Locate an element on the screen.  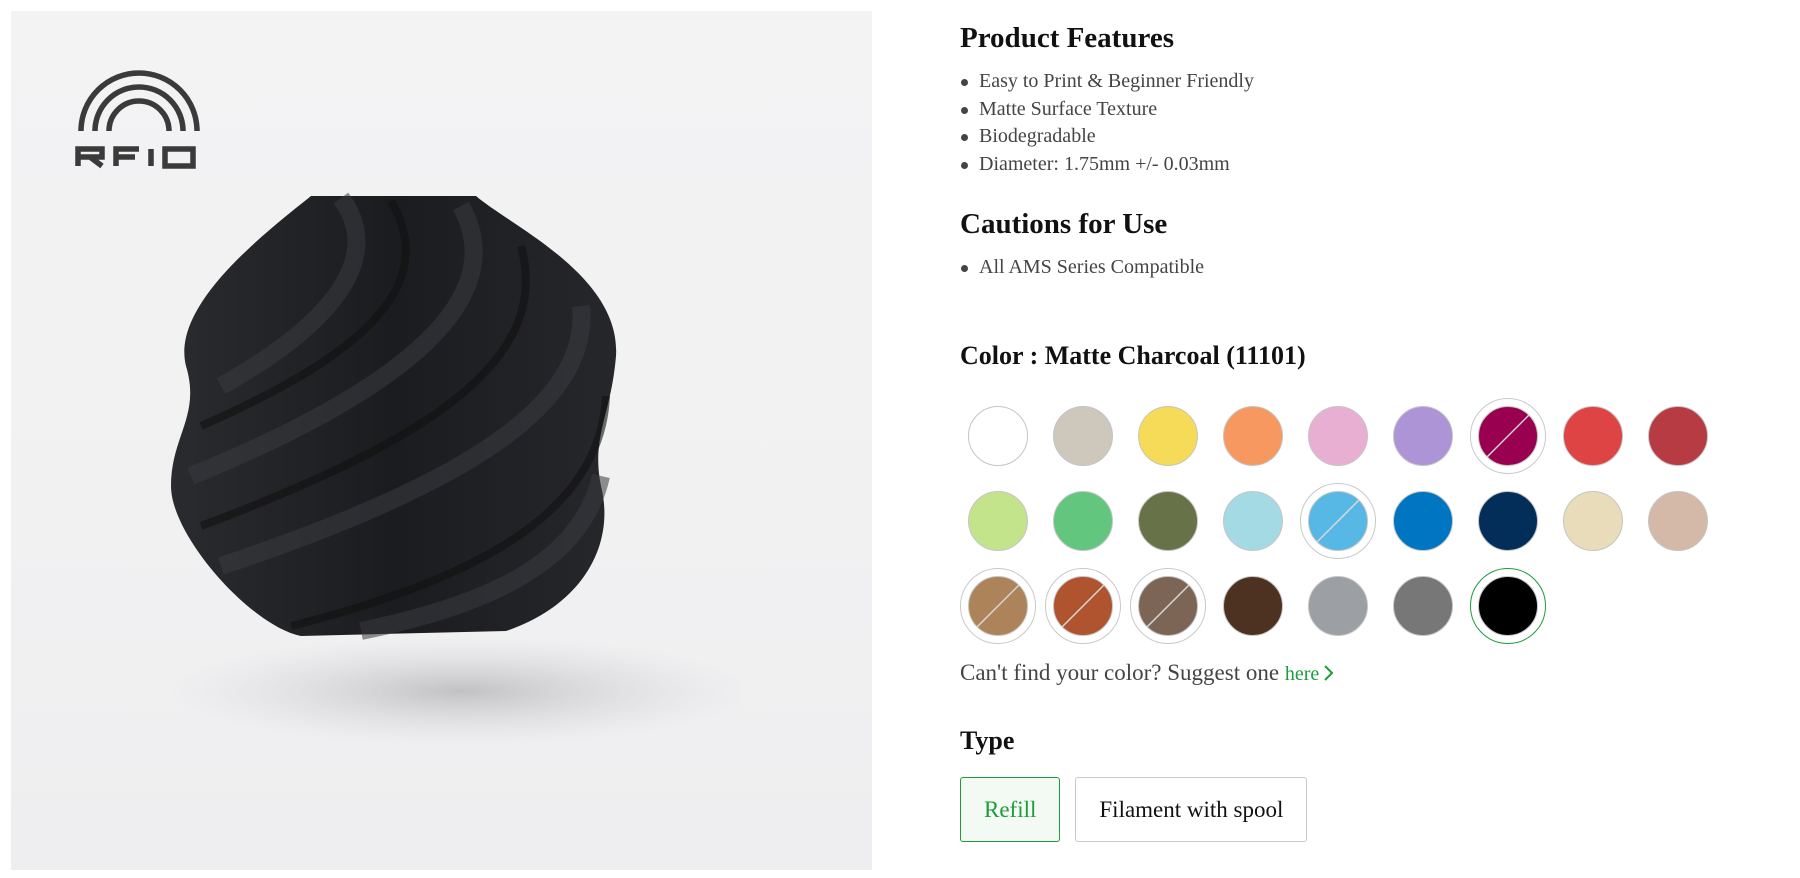
color-title: Color : Matte Charcoal (11101) is located at coordinates (1133, 355).